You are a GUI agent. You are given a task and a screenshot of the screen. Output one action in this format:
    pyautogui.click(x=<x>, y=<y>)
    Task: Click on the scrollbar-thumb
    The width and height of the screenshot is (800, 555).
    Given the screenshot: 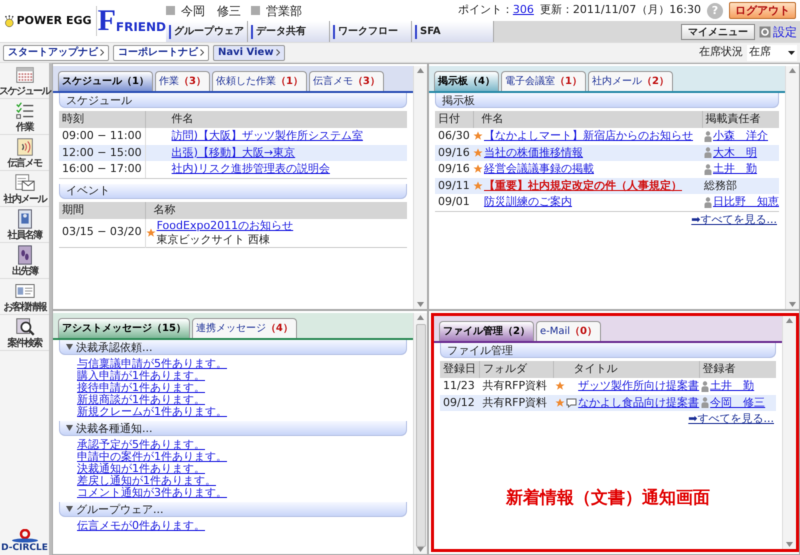 What is the action you would take?
    pyautogui.click(x=421, y=435)
    